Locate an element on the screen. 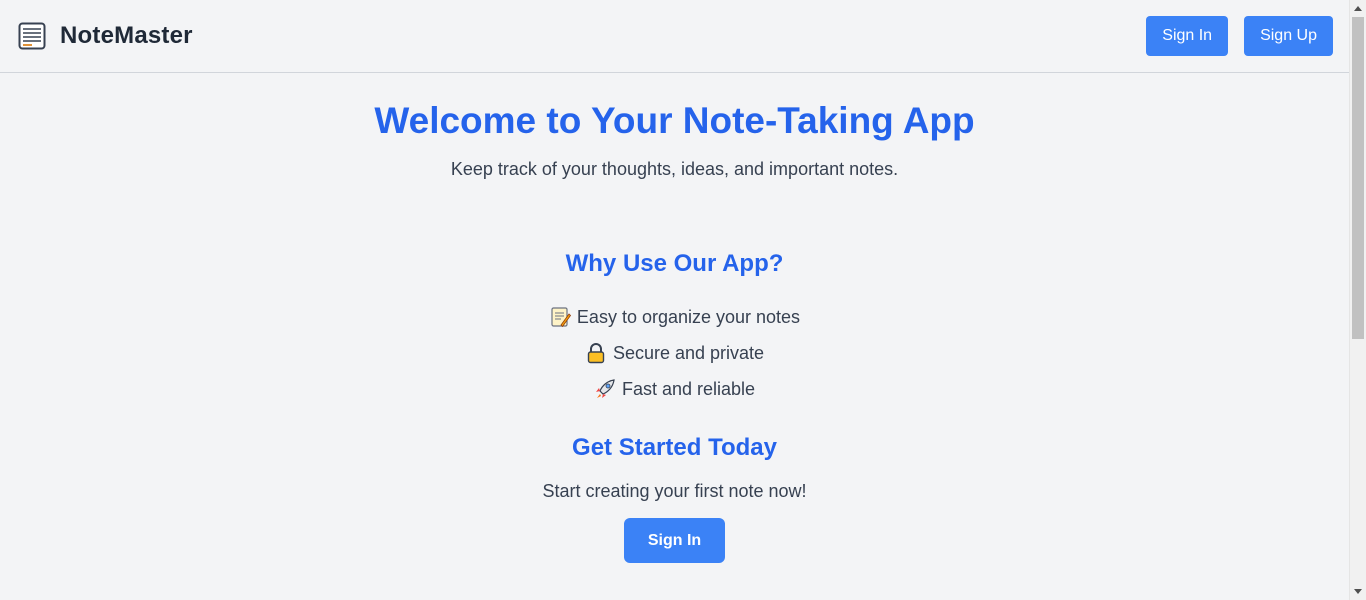 Image resolution: width=1366 pixels, height=600 pixels. features-heading: Why Use Our App? is located at coordinates (674, 263).